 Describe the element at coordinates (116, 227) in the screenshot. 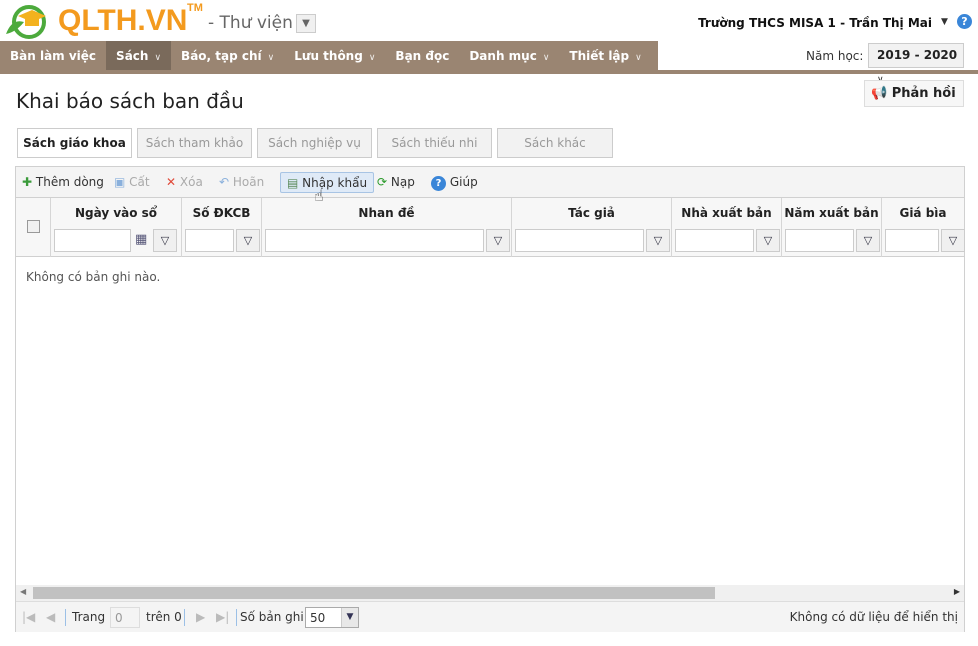

I see `column-ngay-vao-so: Ngày vào sổ ▦ ▽` at that location.